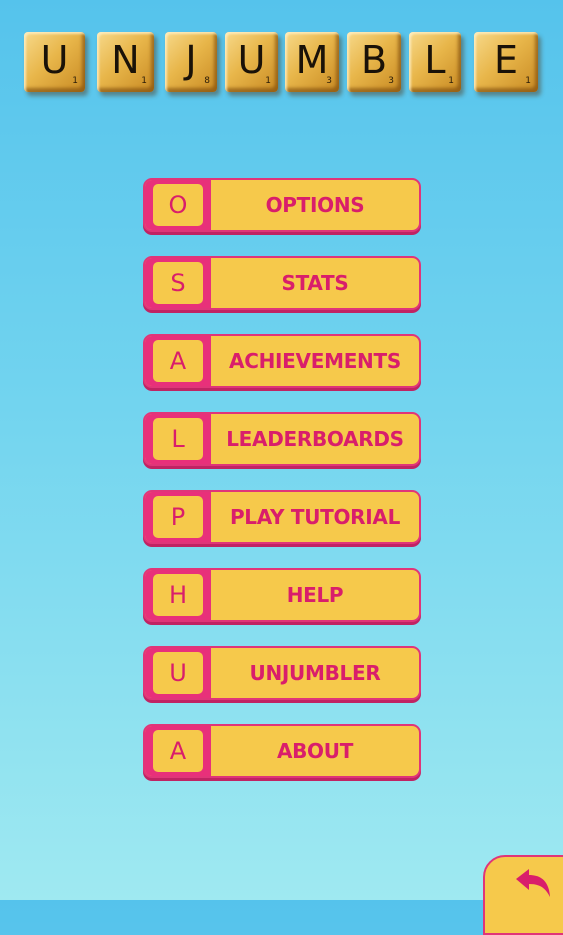  I want to click on letter-badge: O, so click(178, 205).